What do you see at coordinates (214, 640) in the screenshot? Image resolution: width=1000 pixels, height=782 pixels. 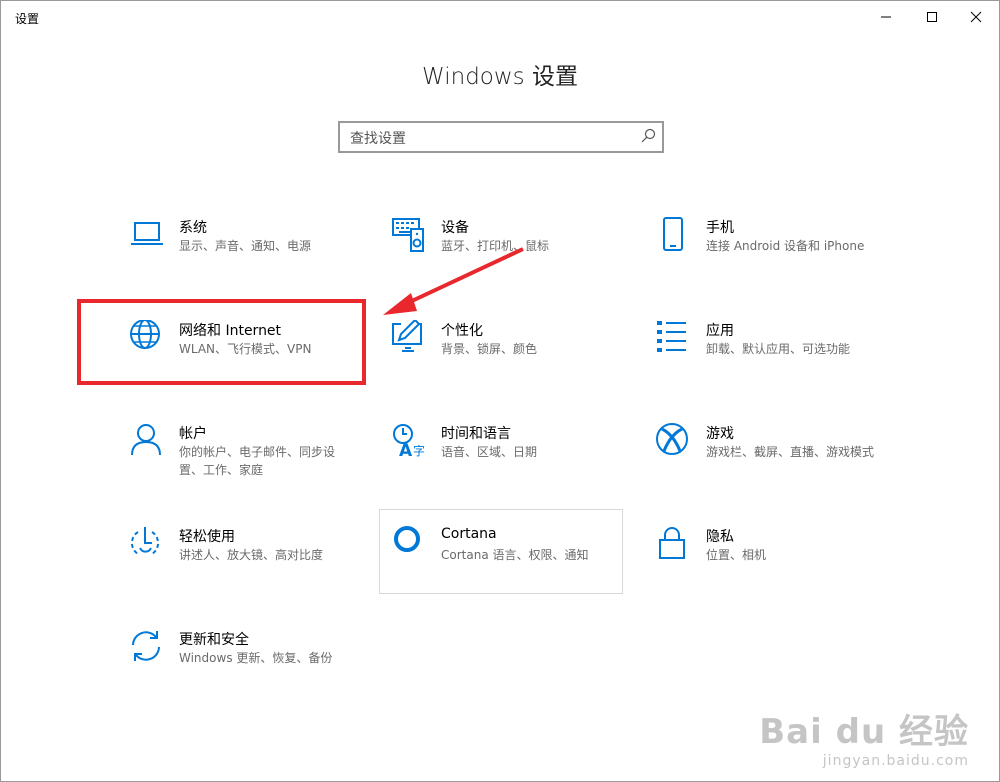 I see `tile-name: 更新和安全` at bounding box center [214, 640].